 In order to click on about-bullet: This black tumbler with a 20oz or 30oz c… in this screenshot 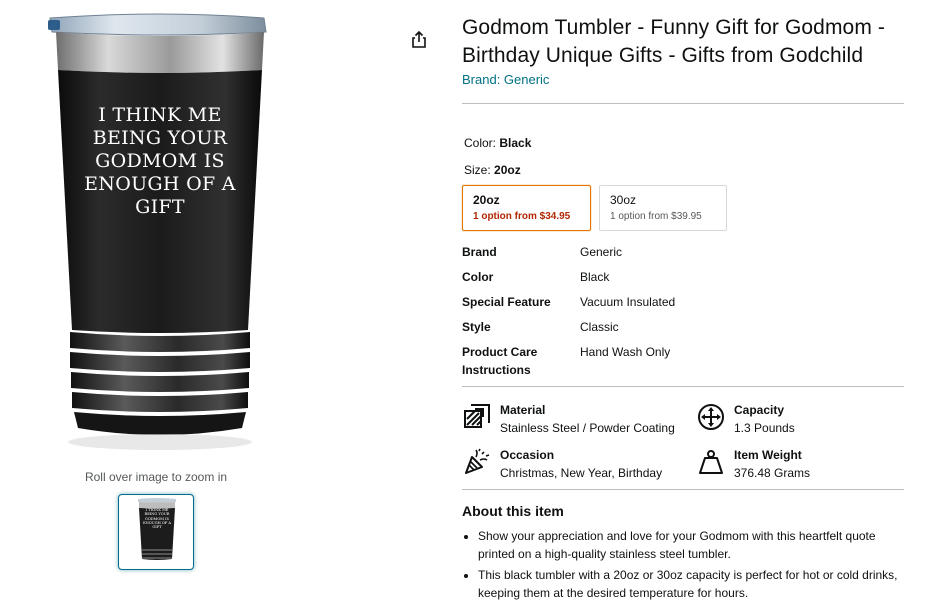, I will do `click(691, 583)`.